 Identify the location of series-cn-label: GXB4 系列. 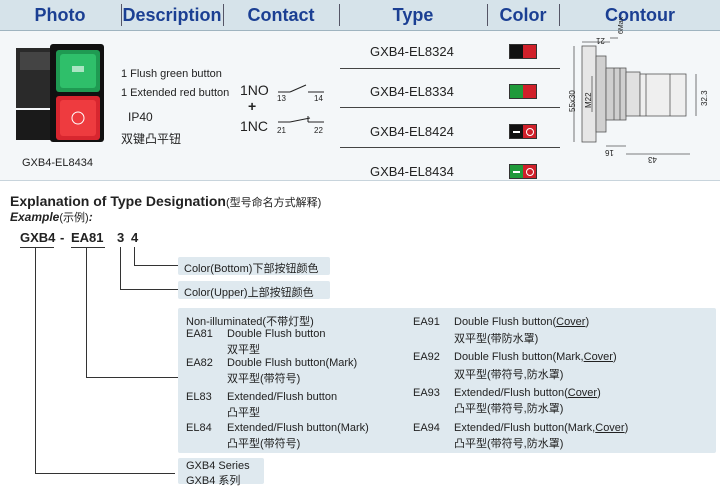
(213, 481).